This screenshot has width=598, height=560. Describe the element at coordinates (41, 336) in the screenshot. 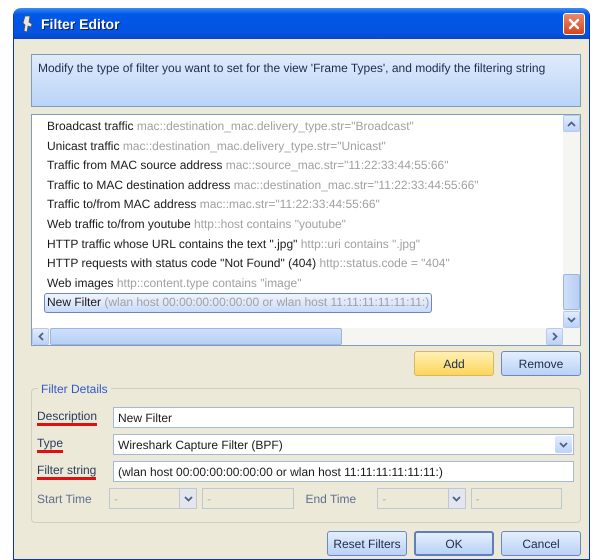

I see `scroll-left-icon` at that location.